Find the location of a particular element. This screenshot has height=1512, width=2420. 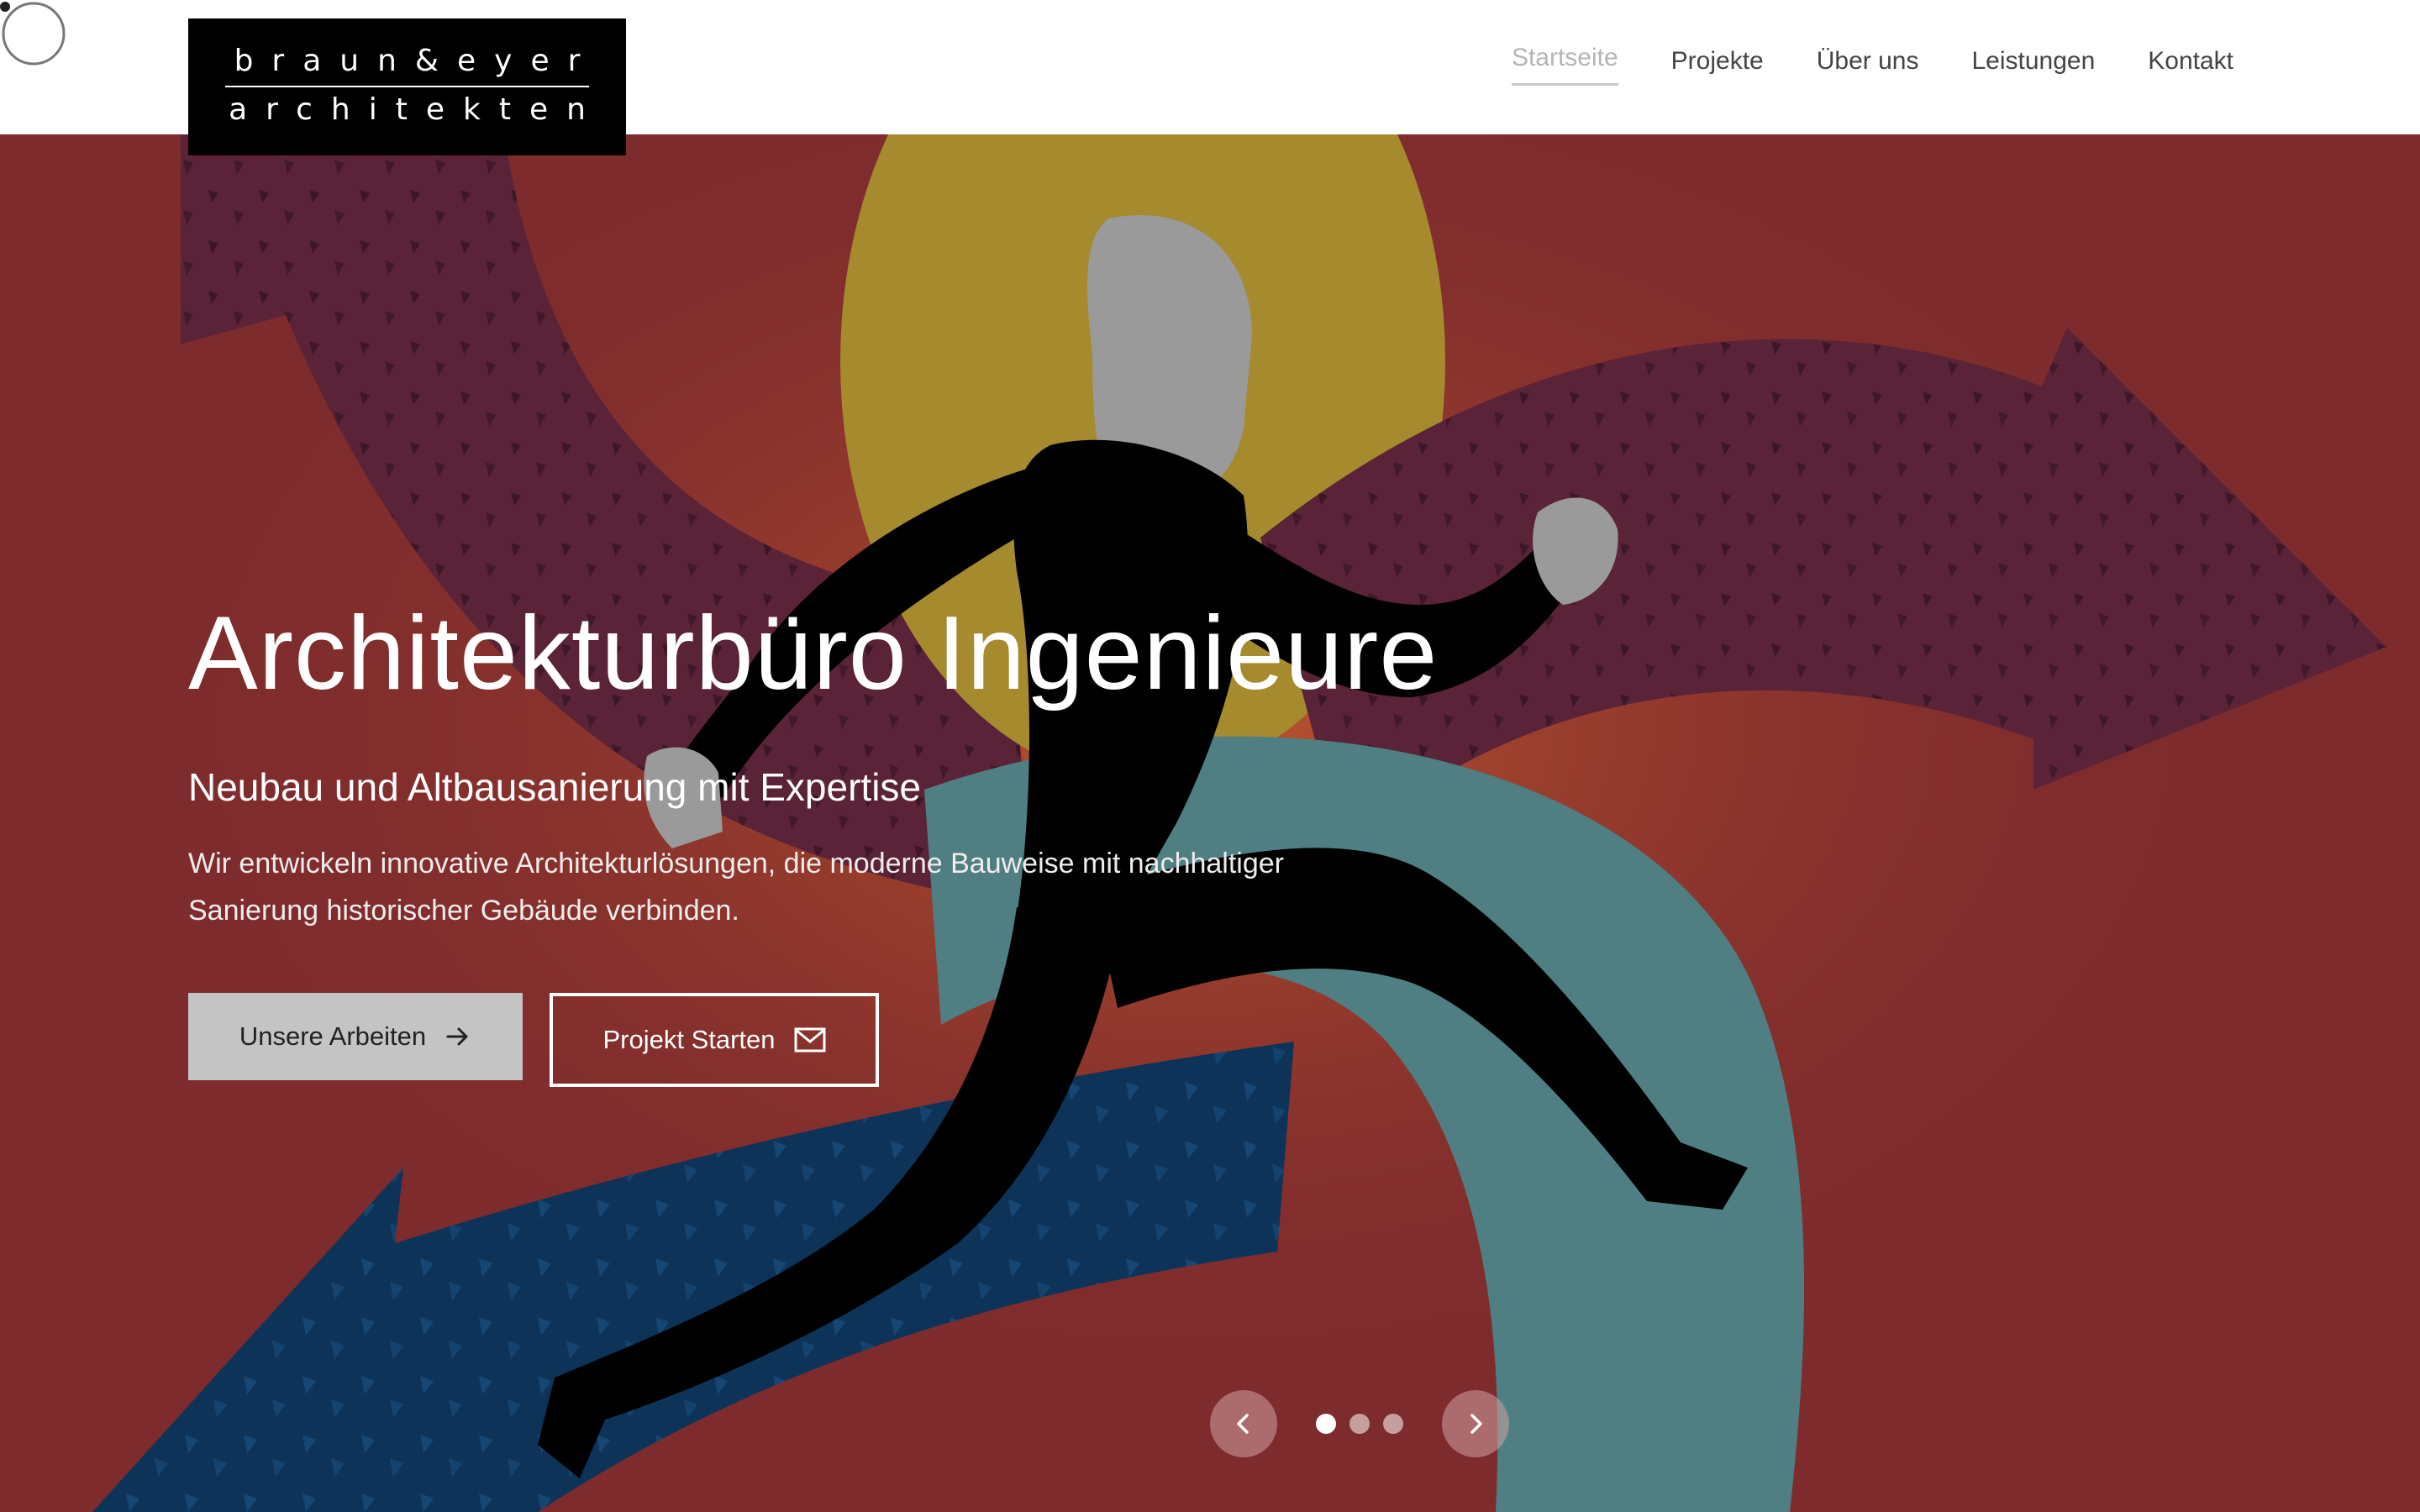

unsere-arbeiten-button: Unsere Arbeiten is located at coordinates (355, 1037).